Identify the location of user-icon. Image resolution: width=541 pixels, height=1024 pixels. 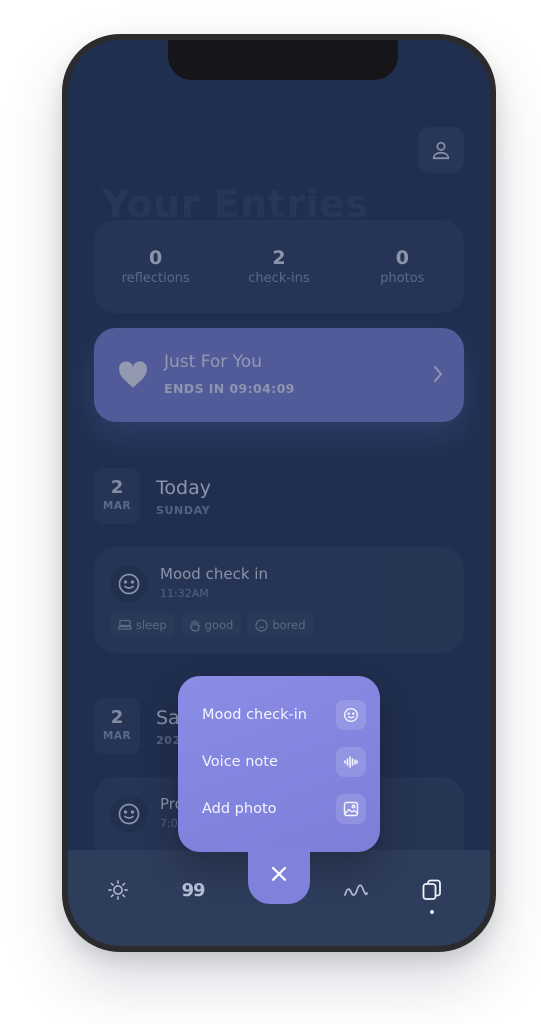
(441, 150).